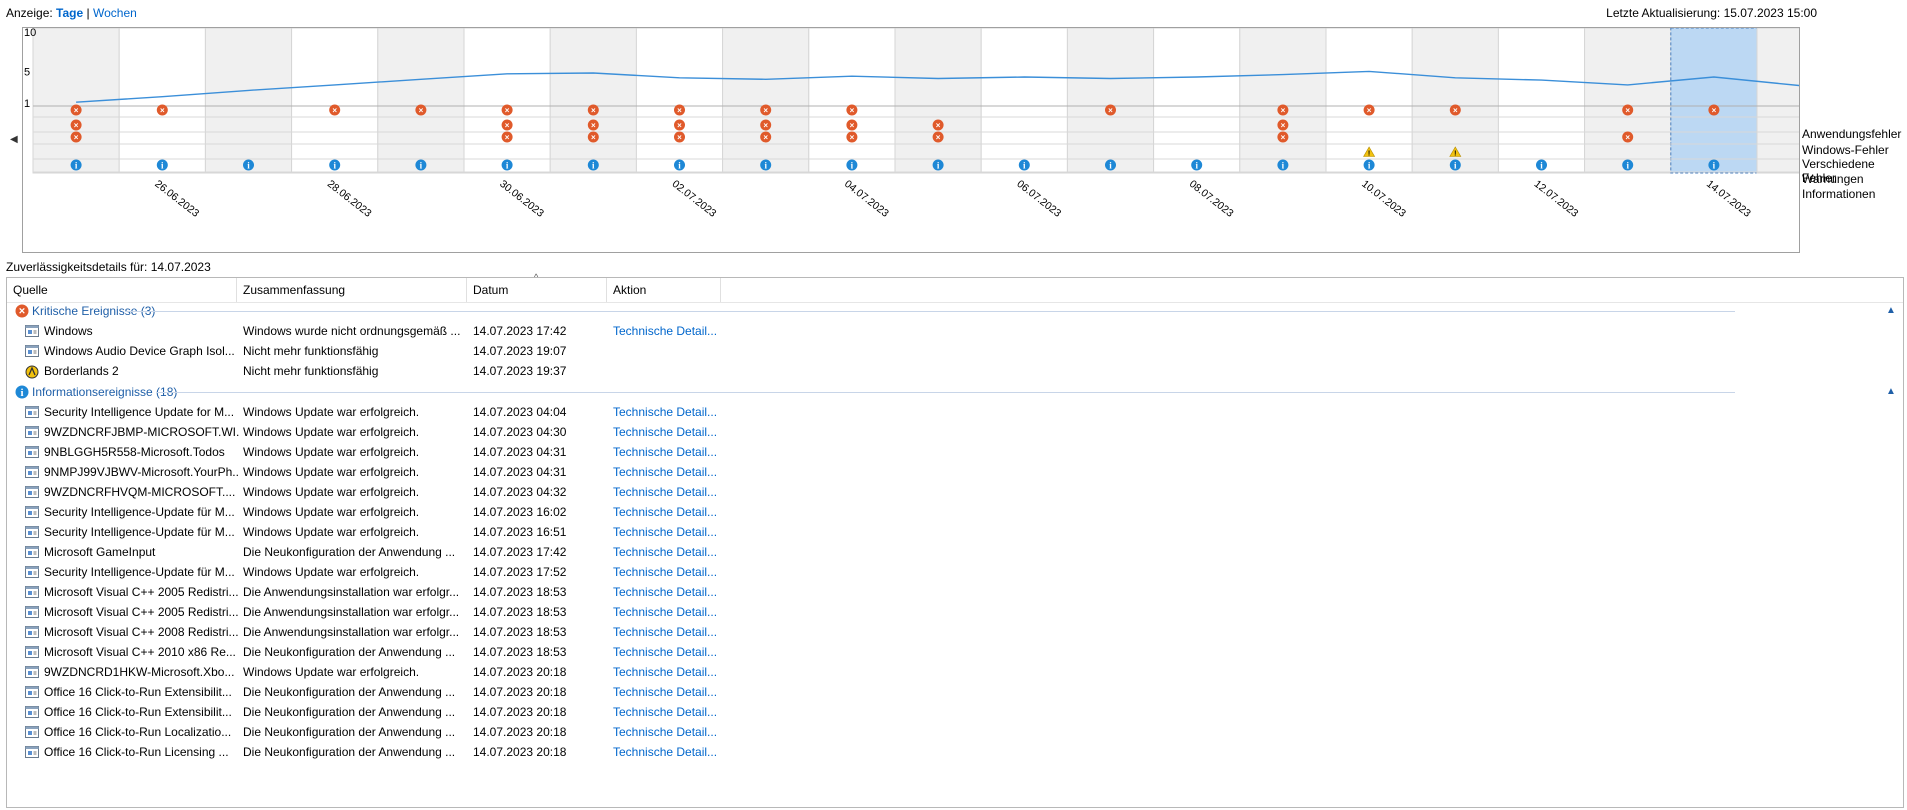  What do you see at coordinates (68, 331) in the screenshot?
I see `cell-source: Windows` at bounding box center [68, 331].